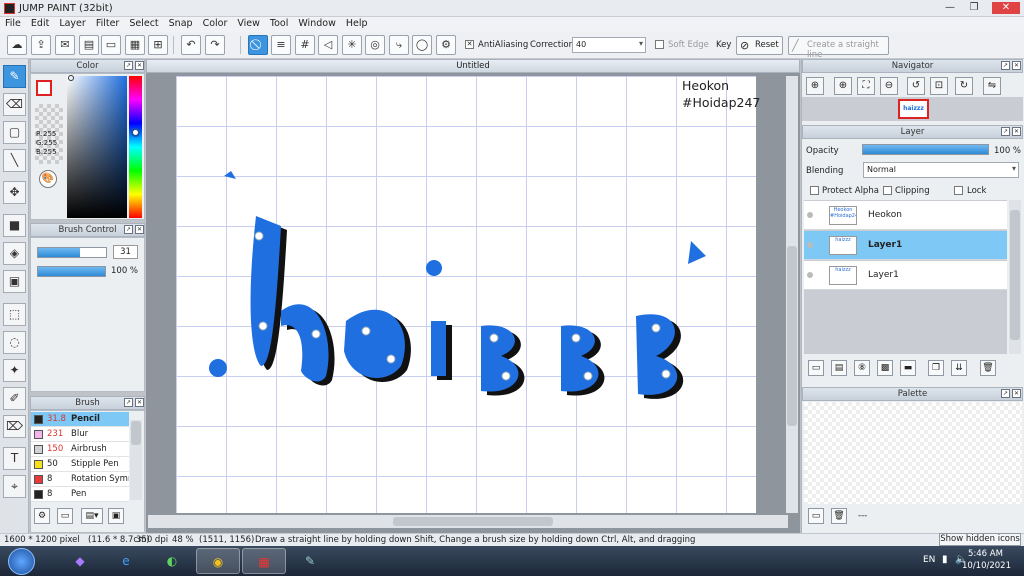 This screenshot has height=576, width=1024. Describe the element at coordinates (80, 449) in the screenshot. I see `brush-item: 150 Airbrush` at that location.